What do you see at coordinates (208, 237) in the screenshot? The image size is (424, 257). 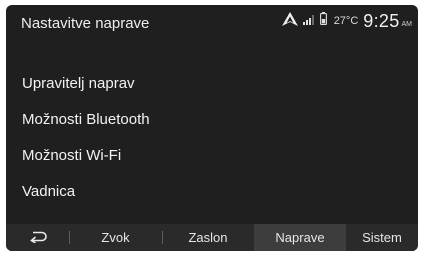 I see `tab-zaslon: Zaslon` at bounding box center [208, 237].